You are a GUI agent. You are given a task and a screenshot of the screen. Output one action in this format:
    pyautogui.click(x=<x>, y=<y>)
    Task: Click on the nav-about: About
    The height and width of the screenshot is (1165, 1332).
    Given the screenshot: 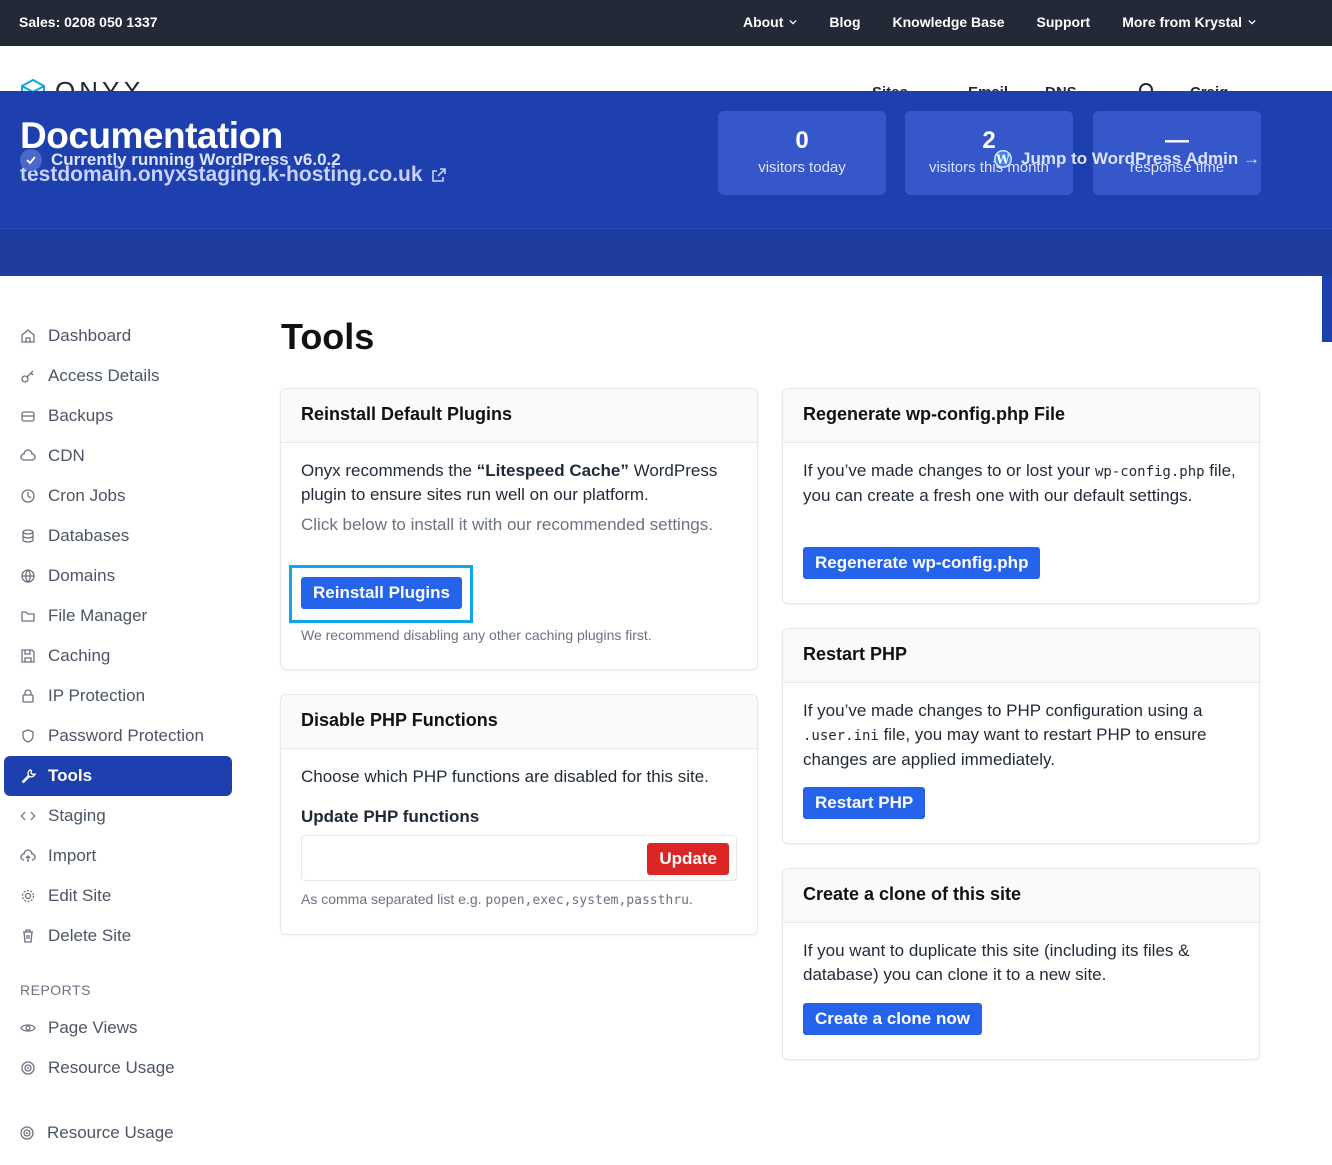 What is the action you would take?
    pyautogui.click(x=770, y=22)
    